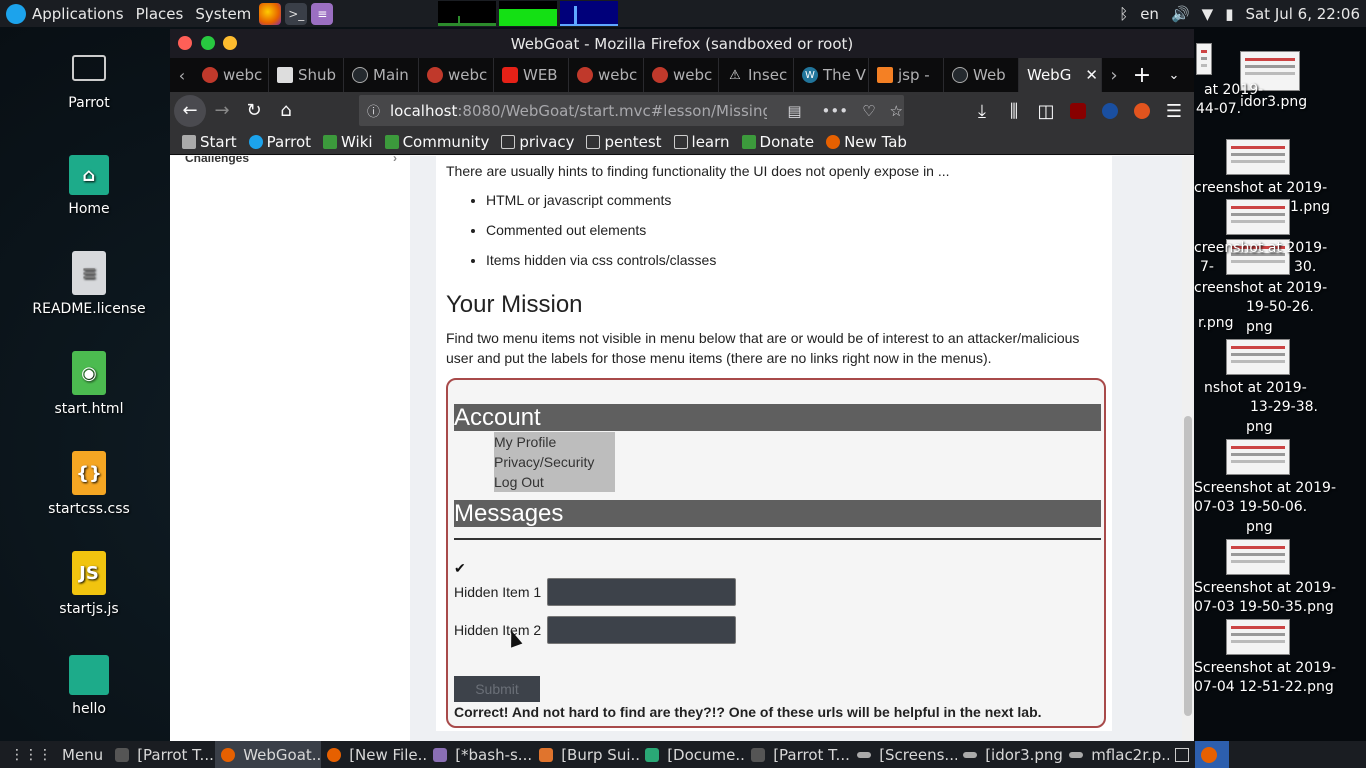  What do you see at coordinates (778, 142) in the screenshot?
I see `bookmark-donate: Donate` at bounding box center [778, 142].